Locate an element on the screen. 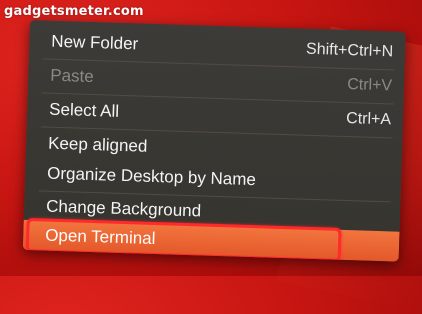 This screenshot has height=314, width=422. menu-item-label: Select All is located at coordinates (84, 110).